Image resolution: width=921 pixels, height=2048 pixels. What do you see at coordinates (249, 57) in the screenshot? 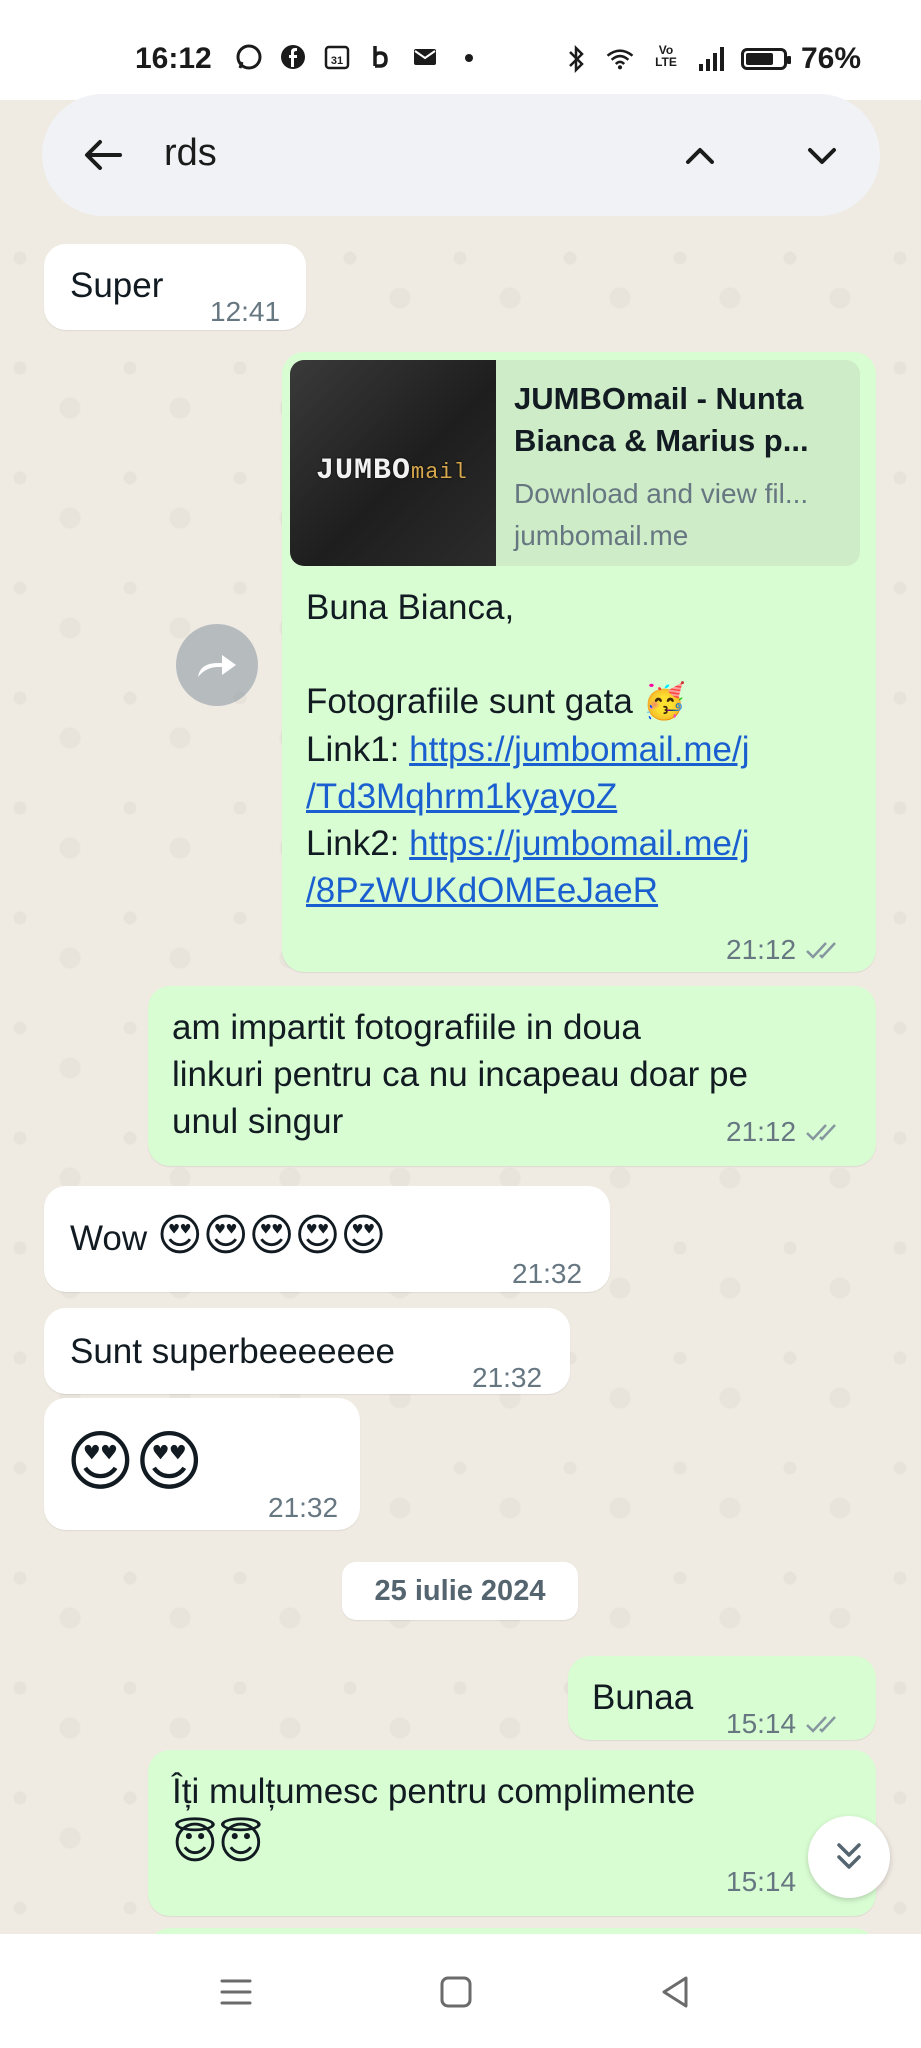
I see `whatsapp-notification-icon` at bounding box center [249, 57].